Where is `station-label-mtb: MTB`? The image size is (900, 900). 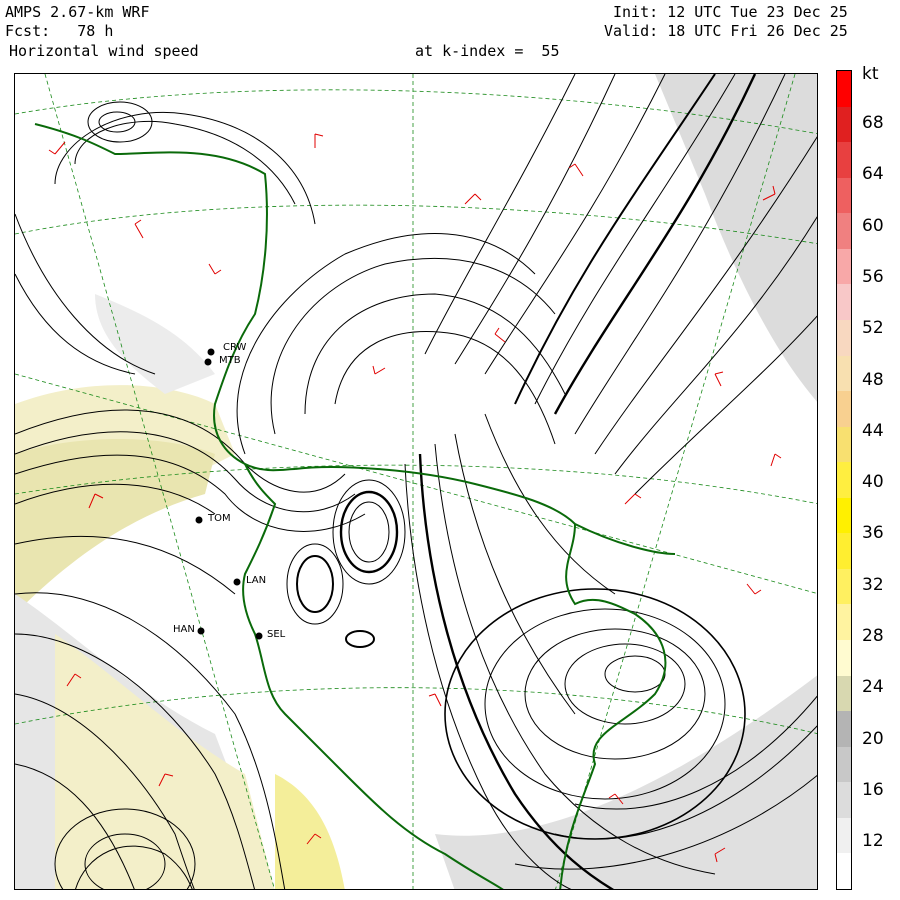 station-label-mtb: MTB is located at coordinates (230, 360).